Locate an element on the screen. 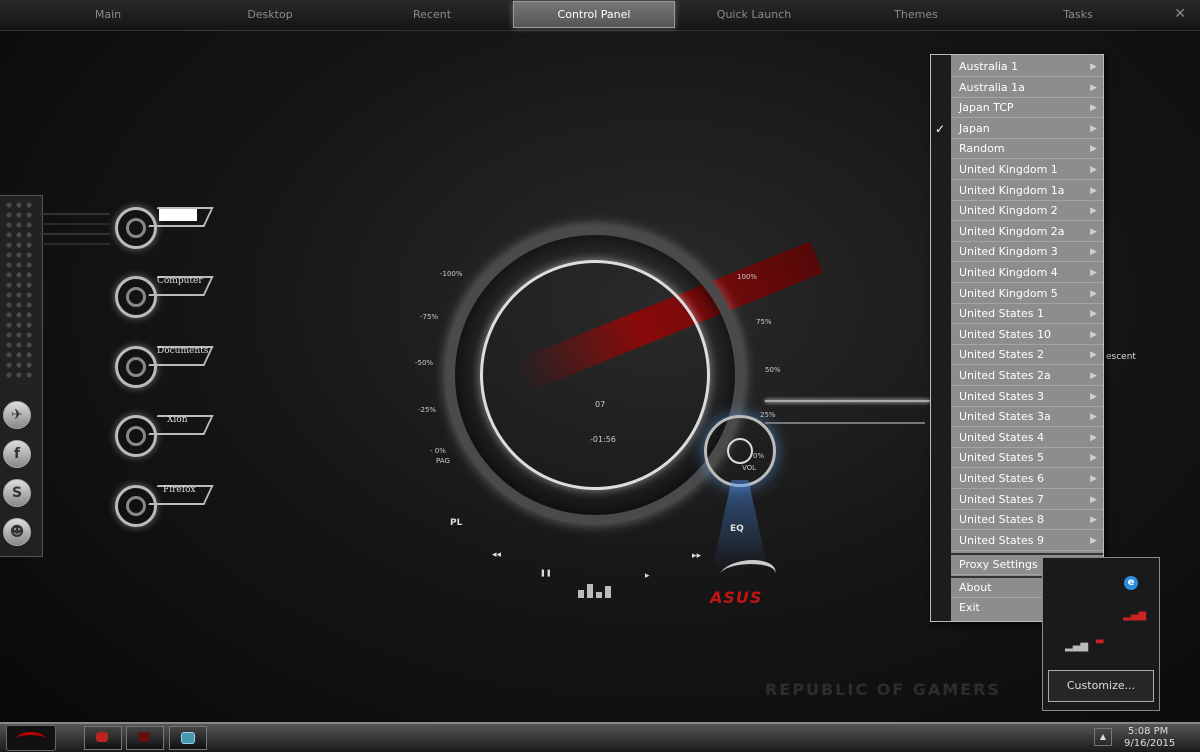  menu-item-label: United States 9 is located at coordinates (1001, 540).